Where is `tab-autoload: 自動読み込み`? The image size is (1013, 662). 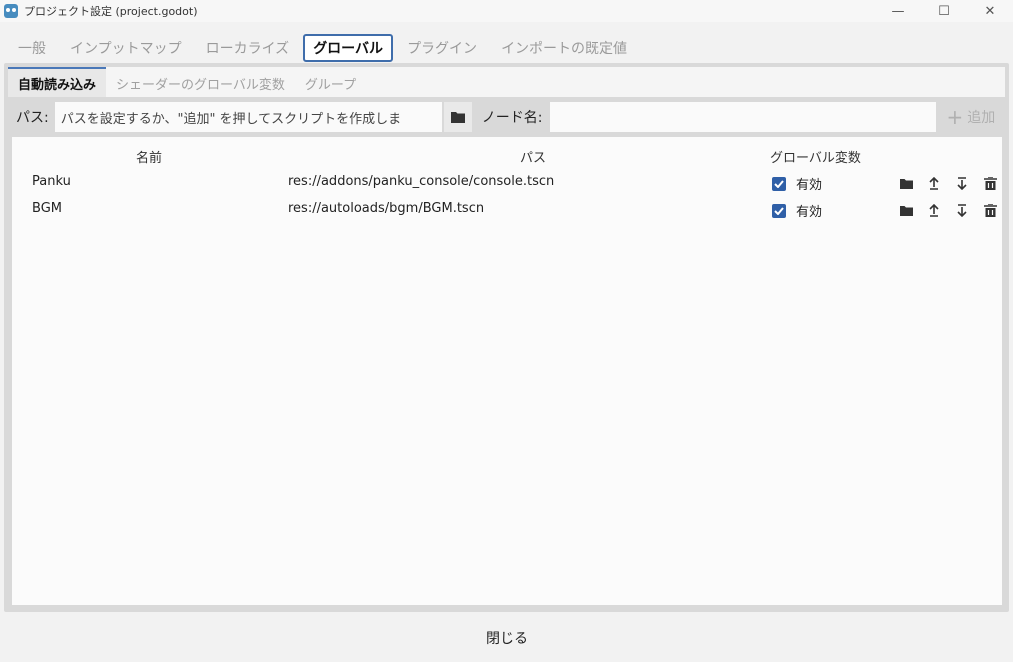 tab-autoload: 自動読み込み is located at coordinates (57, 82).